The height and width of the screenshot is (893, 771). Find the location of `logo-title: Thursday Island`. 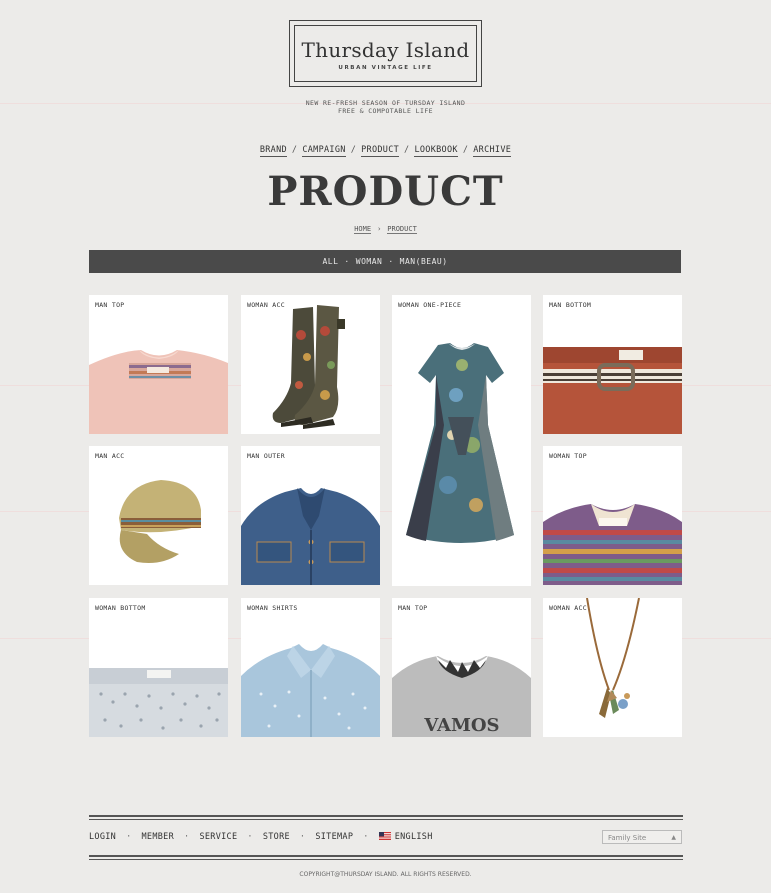

logo-title: Thursday Island is located at coordinates (385, 50).